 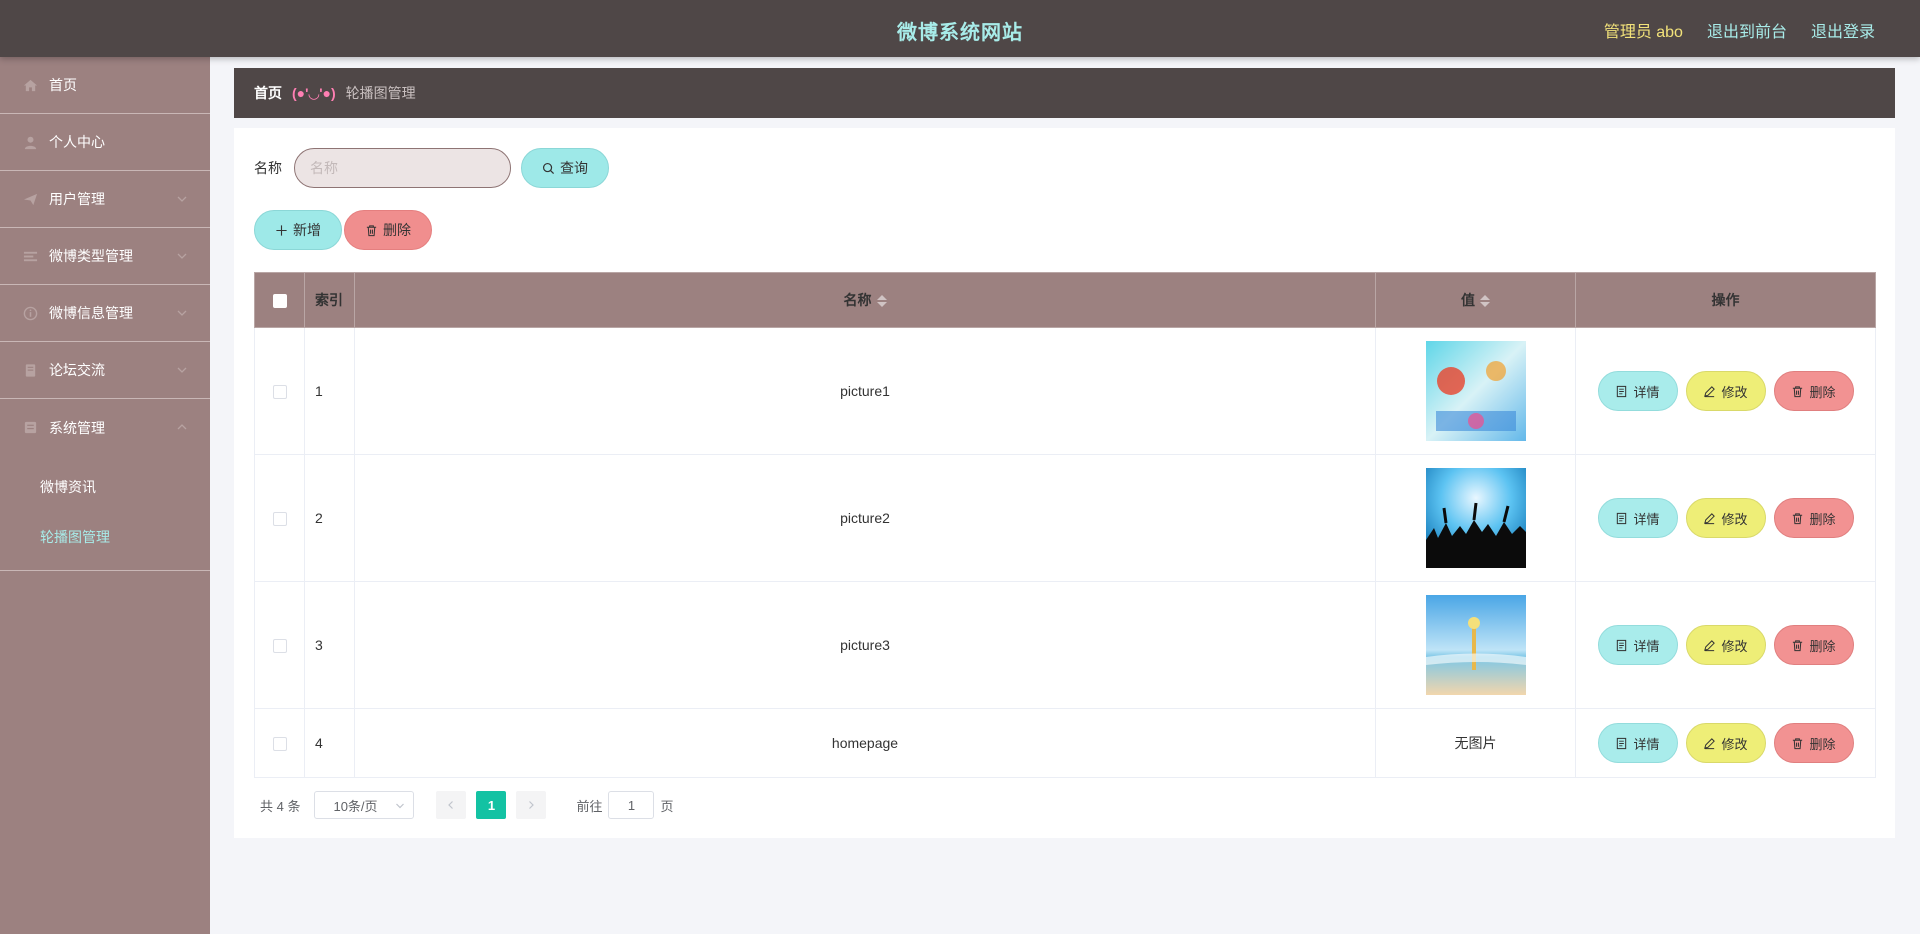 I want to click on page-size-select: 10条/页, so click(x=364, y=805).